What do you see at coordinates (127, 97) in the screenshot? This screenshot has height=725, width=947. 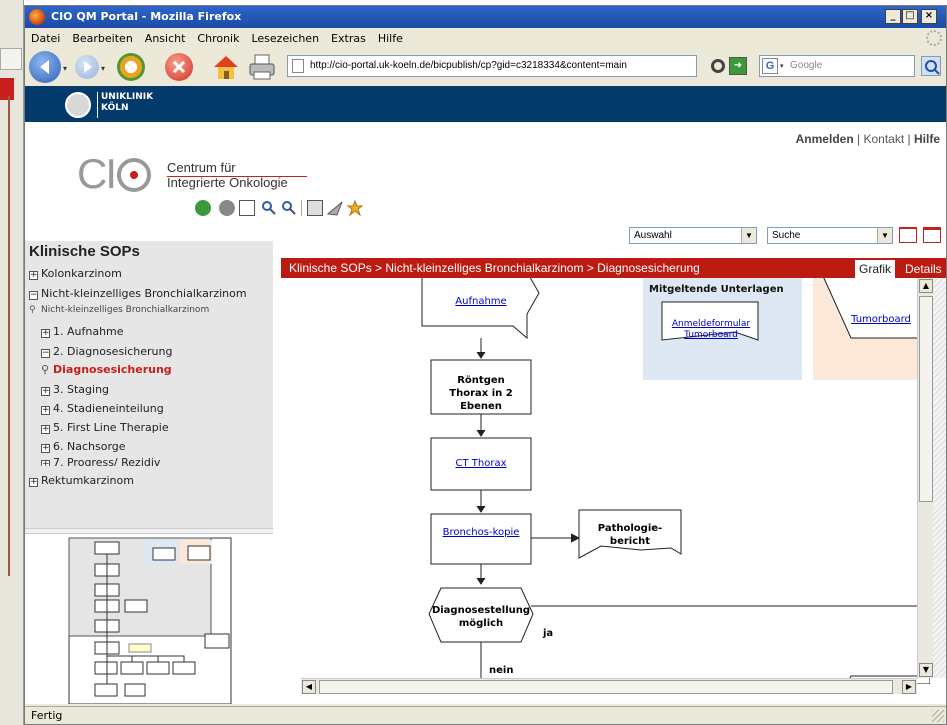 I see `logo-line1: UNIKLINIK` at bounding box center [127, 97].